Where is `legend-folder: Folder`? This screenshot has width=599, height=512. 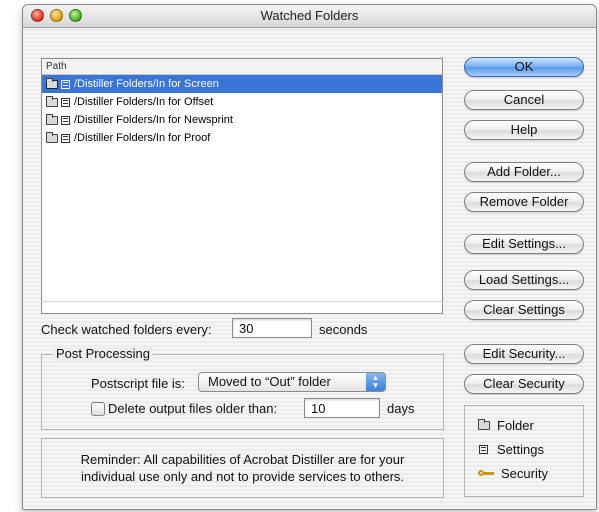 legend-folder: Folder is located at coordinates (506, 425).